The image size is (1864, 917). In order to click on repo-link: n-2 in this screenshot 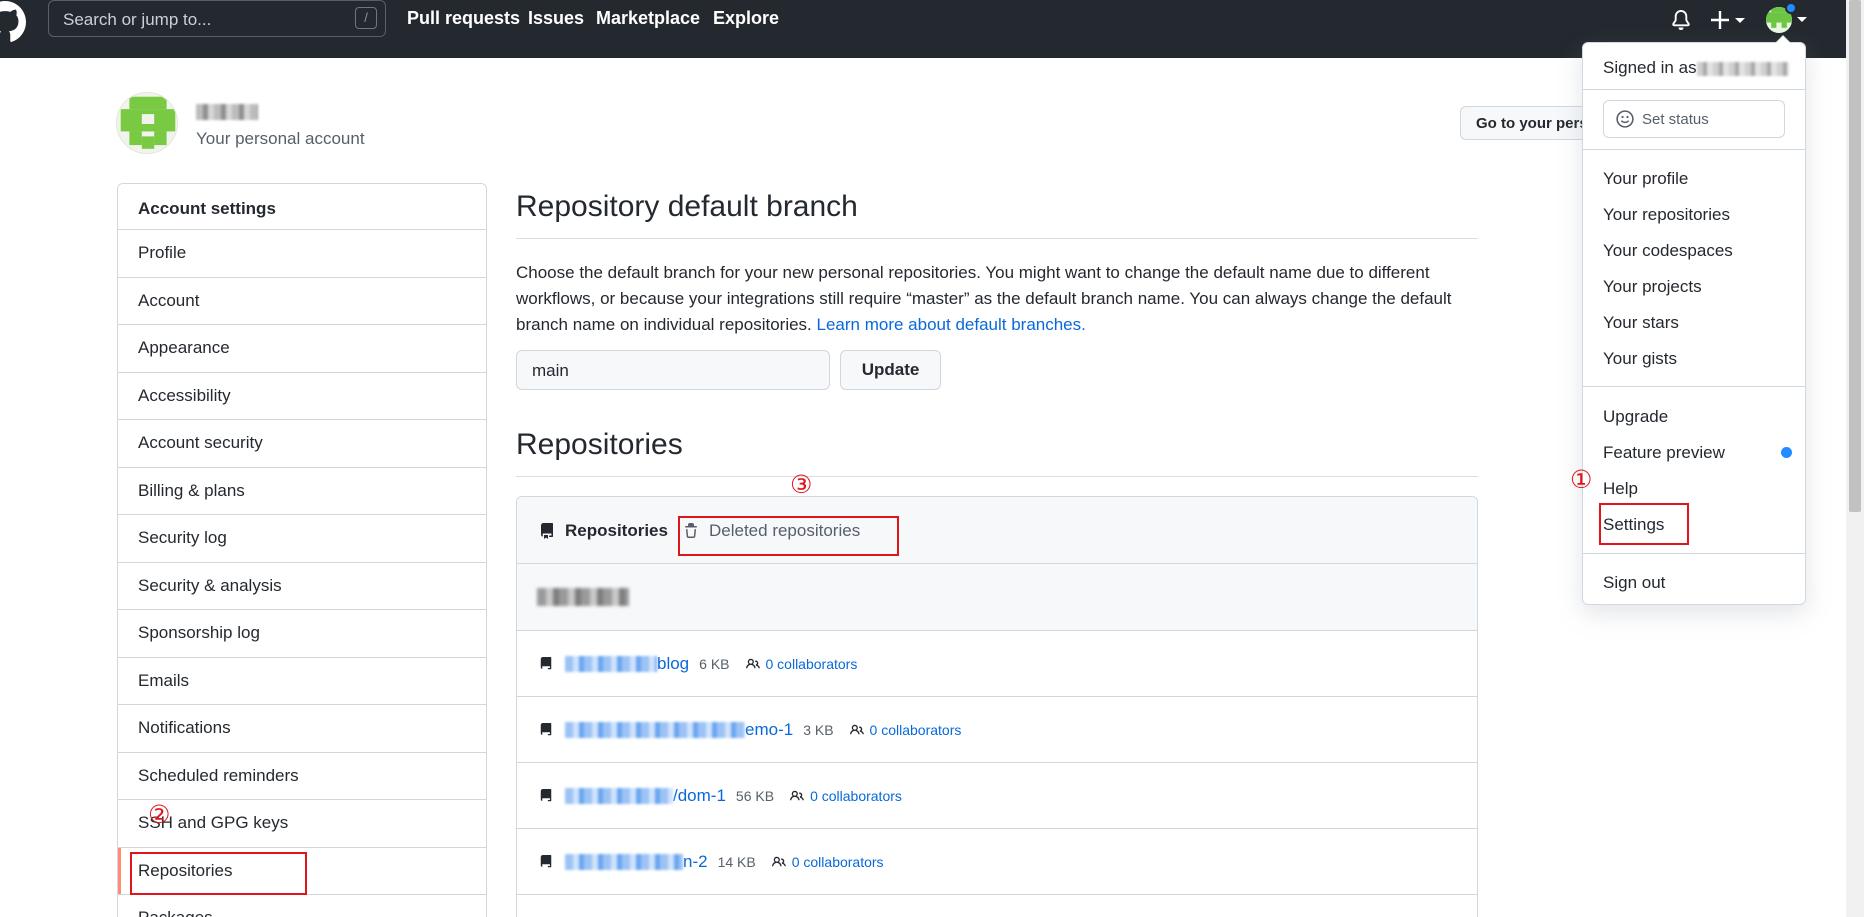, I will do `click(636, 862)`.